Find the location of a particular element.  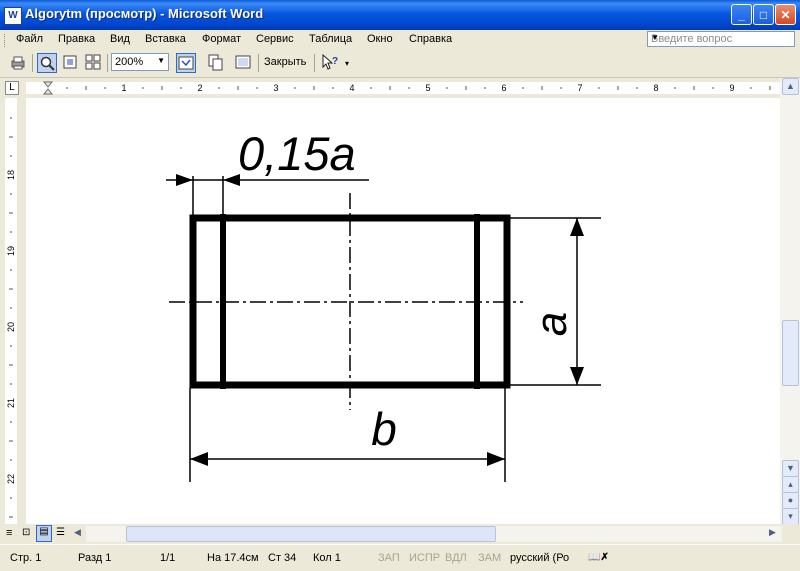

close-window-button: ✕ is located at coordinates (785, 14).